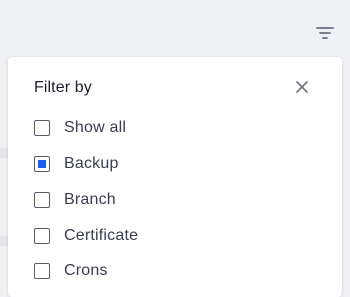 This screenshot has width=350, height=297. I want to click on filter-lines-icon, so click(325, 33).